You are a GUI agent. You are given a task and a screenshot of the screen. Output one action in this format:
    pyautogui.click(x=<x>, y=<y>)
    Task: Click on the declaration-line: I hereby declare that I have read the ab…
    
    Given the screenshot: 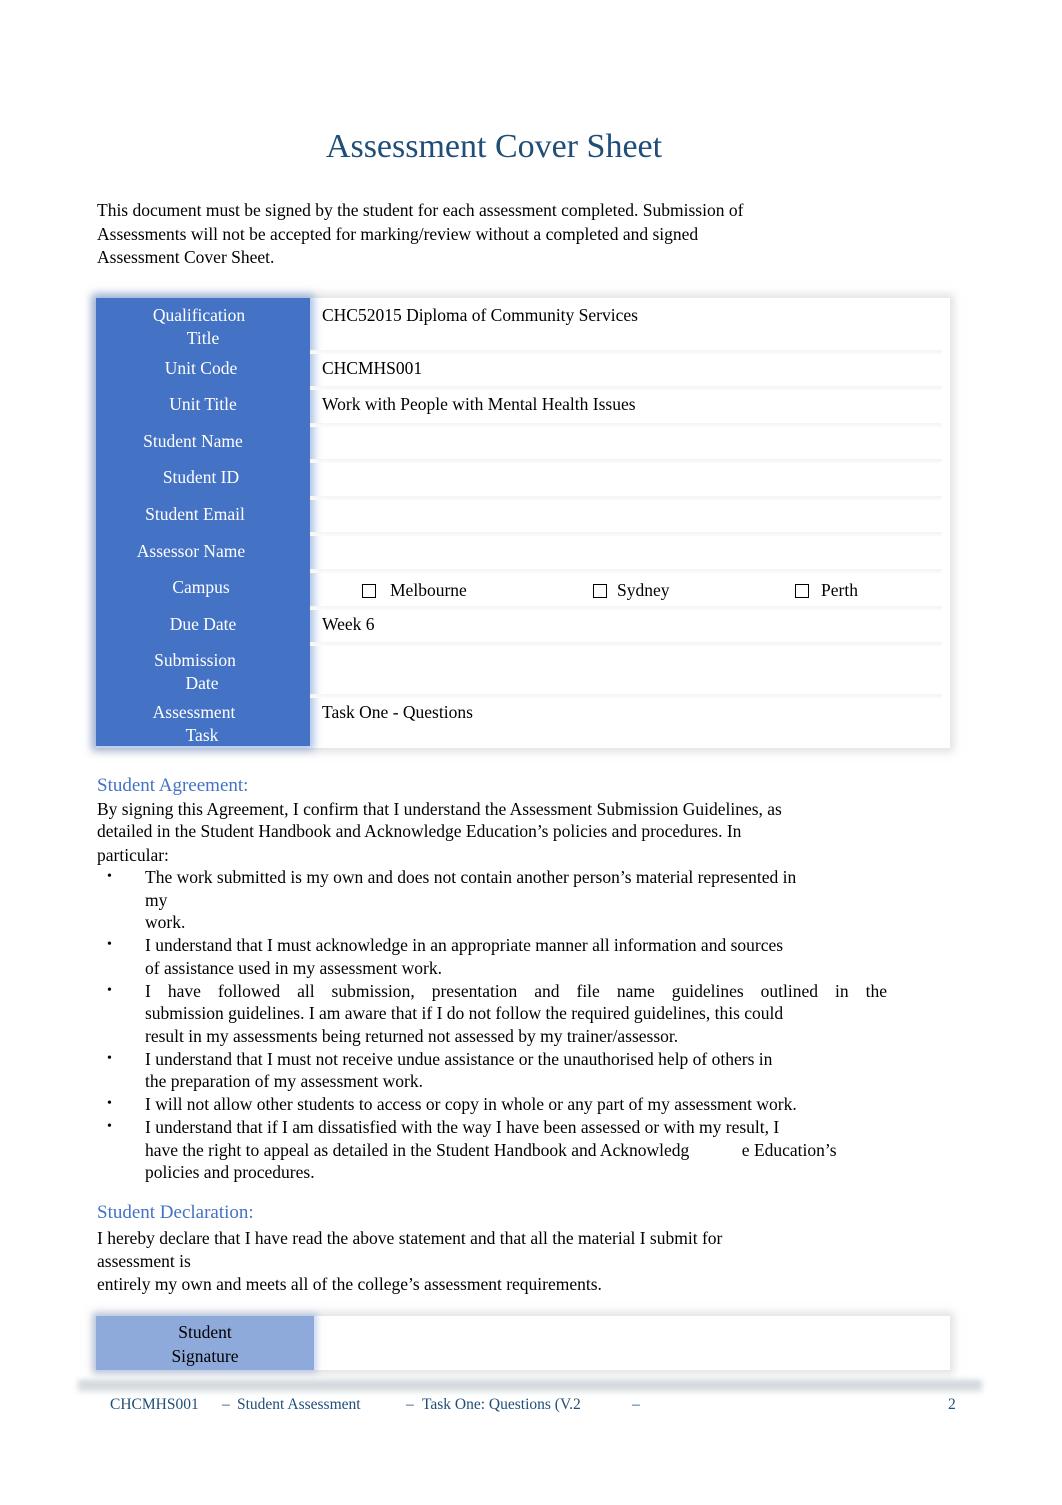 What is the action you would take?
    pyautogui.click(x=410, y=1238)
    